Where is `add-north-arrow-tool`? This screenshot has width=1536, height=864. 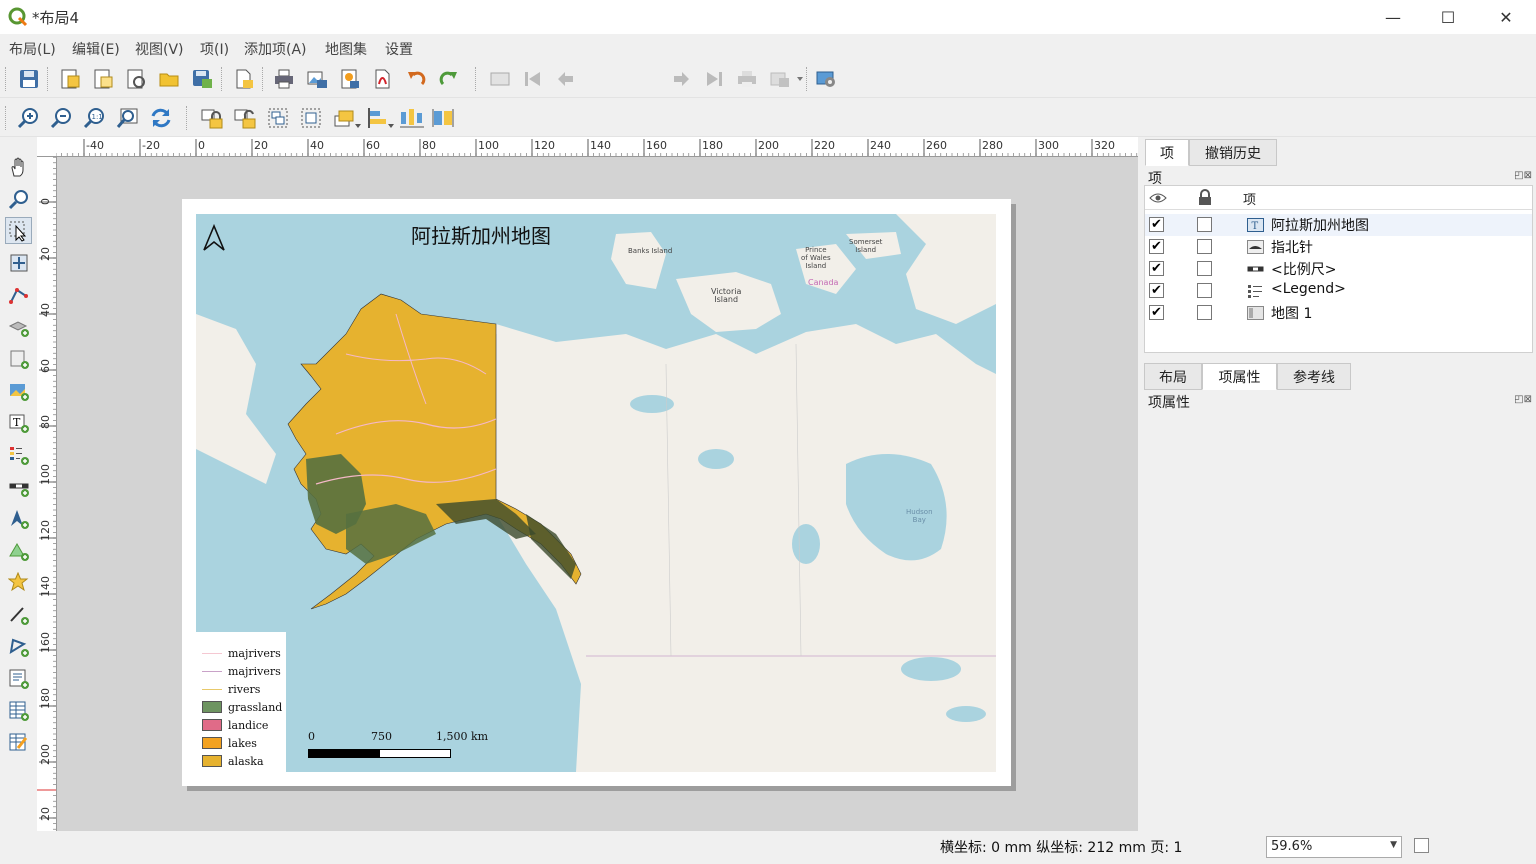
add-north-arrow-tool is located at coordinates (18, 518).